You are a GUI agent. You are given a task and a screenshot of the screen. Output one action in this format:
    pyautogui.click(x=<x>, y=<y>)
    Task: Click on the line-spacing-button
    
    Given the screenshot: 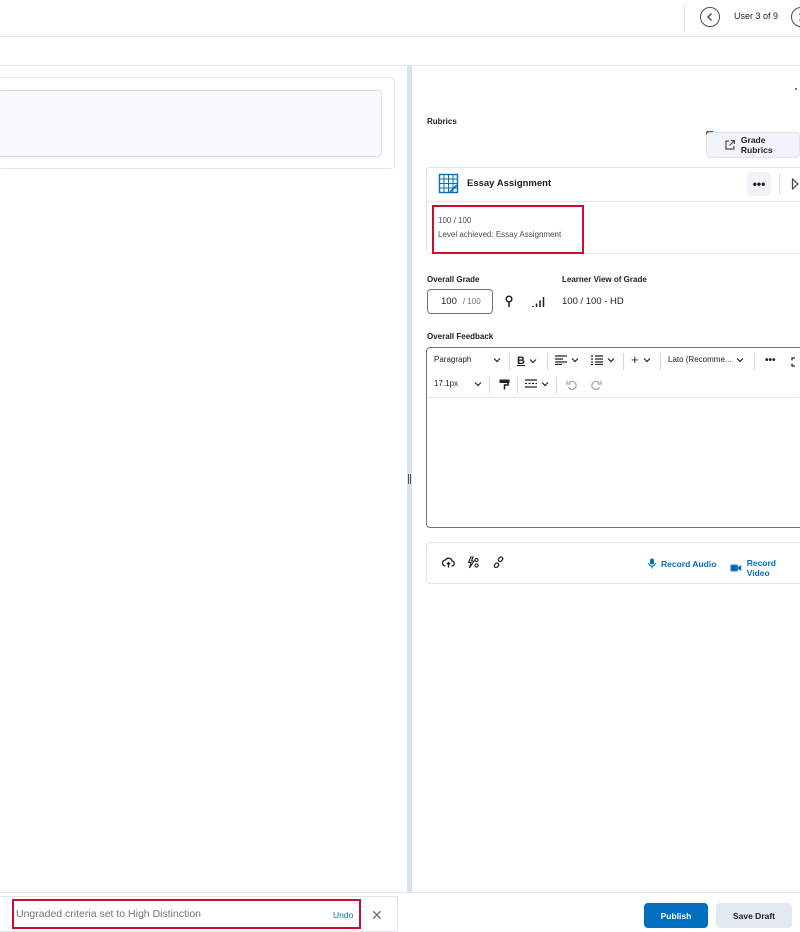 What is the action you would take?
    pyautogui.click(x=537, y=383)
    